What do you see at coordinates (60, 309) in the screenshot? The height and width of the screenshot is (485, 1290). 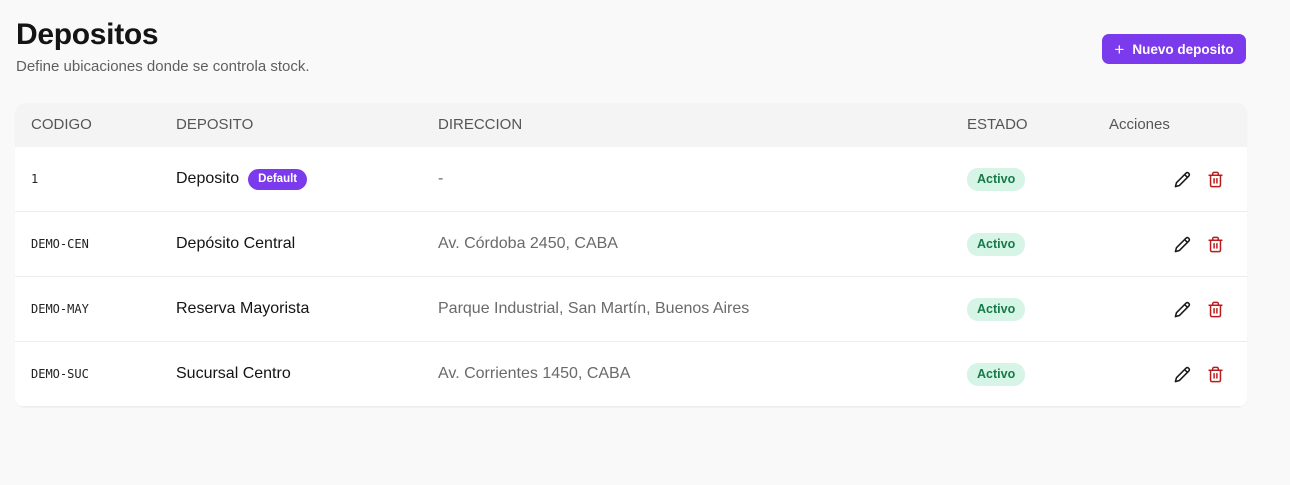 I see `code-cell: DEMO-MAY` at bounding box center [60, 309].